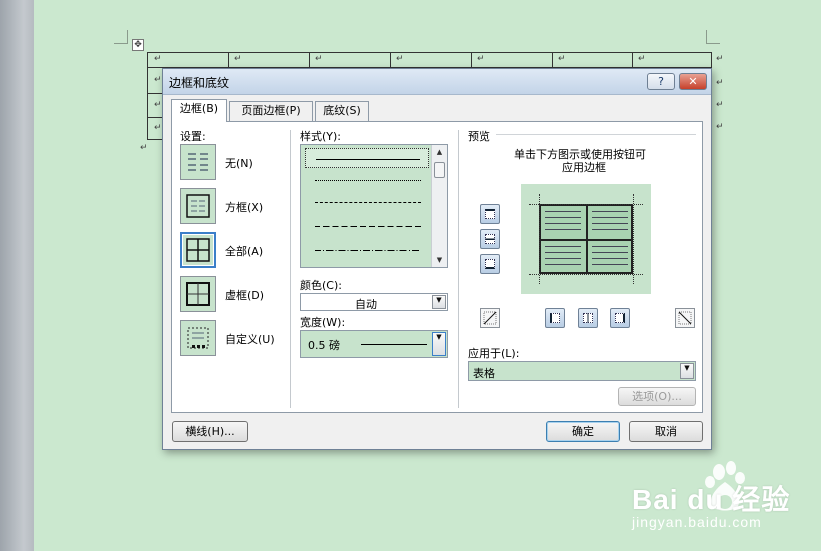  What do you see at coordinates (584, 167) in the screenshot?
I see `preview-hint-line2: 应用边框` at bounding box center [584, 167].